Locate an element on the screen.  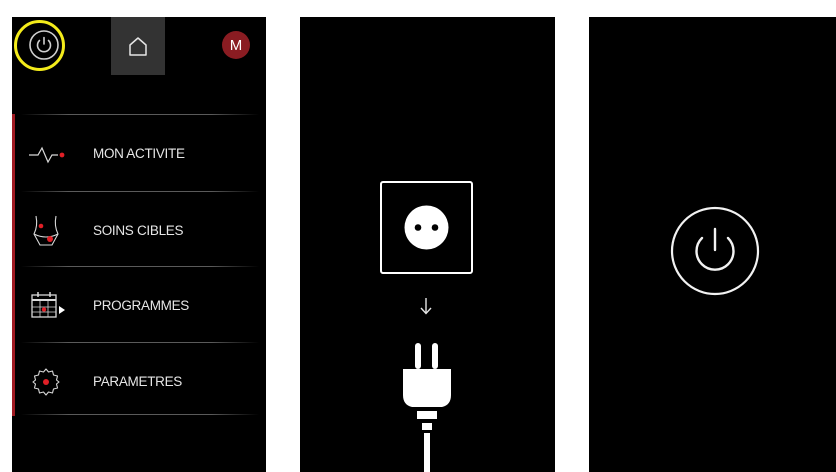
calendar-icon is located at coordinates (49, 306).